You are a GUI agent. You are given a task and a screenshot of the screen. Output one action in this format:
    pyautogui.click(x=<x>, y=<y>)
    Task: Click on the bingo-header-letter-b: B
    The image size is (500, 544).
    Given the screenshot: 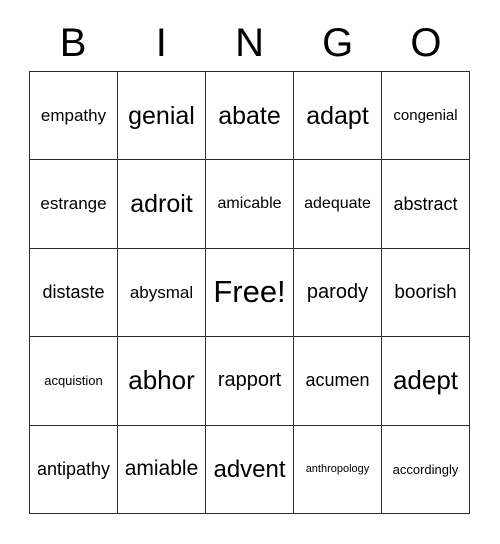 What is the action you would take?
    pyautogui.click(x=73, y=42)
    